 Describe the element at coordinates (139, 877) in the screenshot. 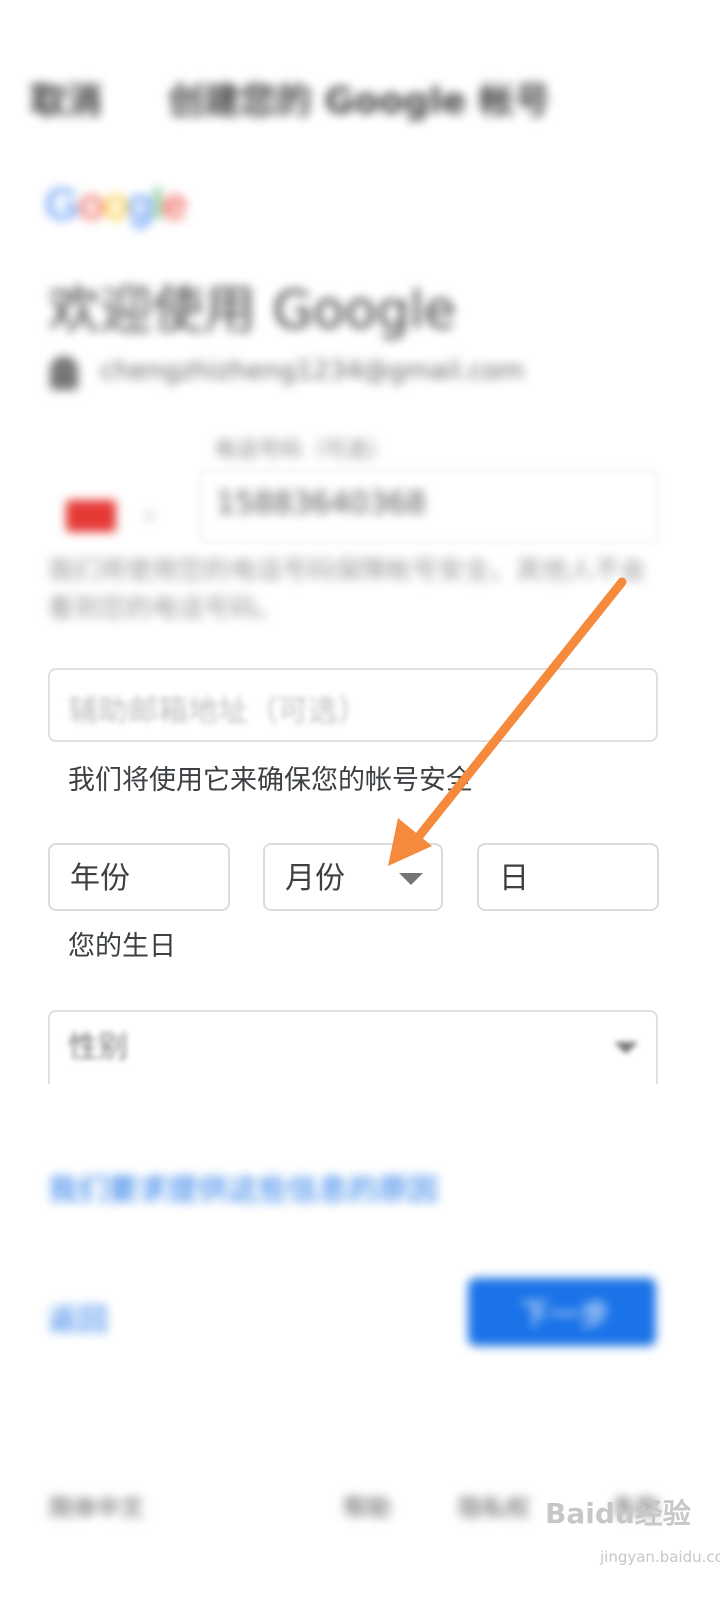

I see `birth-year-input: 年份` at that location.